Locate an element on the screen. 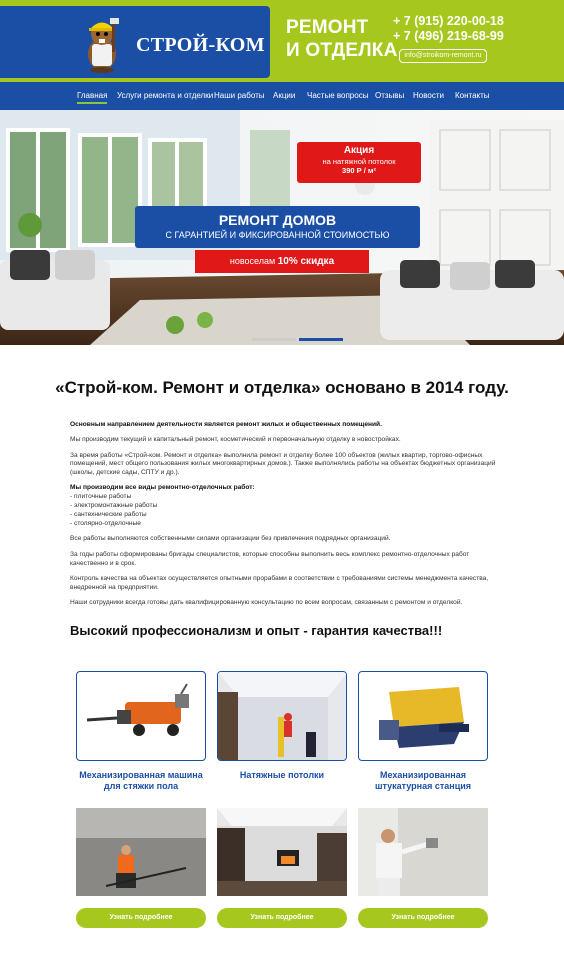 The height and width of the screenshot is (972, 564). promo-badge: Акция на натяжной потолок 390 Р / м² is located at coordinates (359, 162).